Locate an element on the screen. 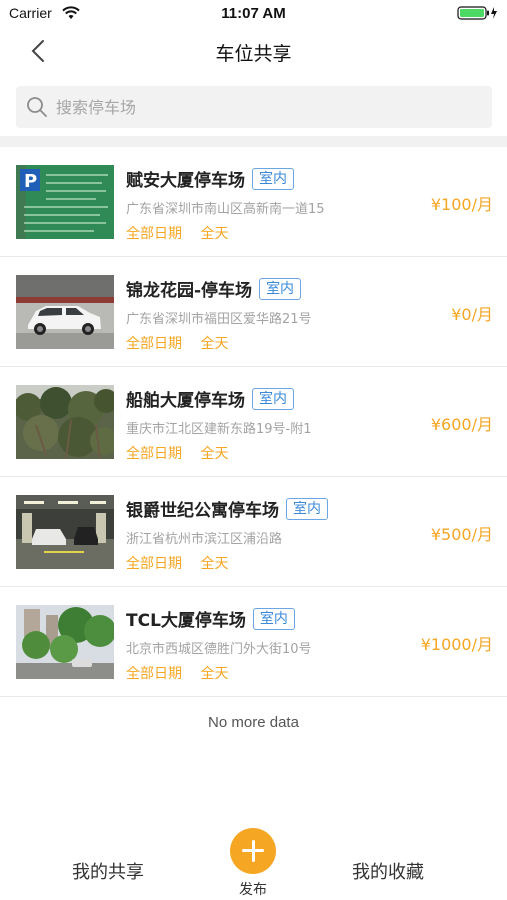 The width and height of the screenshot is (507, 900). lot-name: 锦龙花园-停车场 is located at coordinates (189, 291).